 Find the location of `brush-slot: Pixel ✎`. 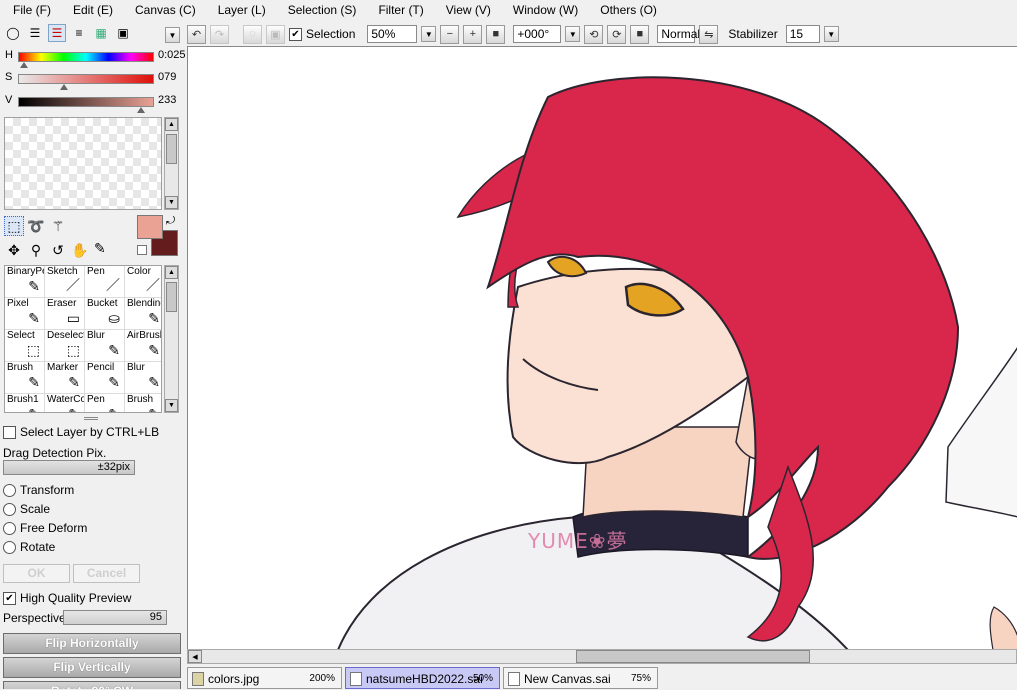

brush-slot: Pixel ✎ is located at coordinates (25, 314).